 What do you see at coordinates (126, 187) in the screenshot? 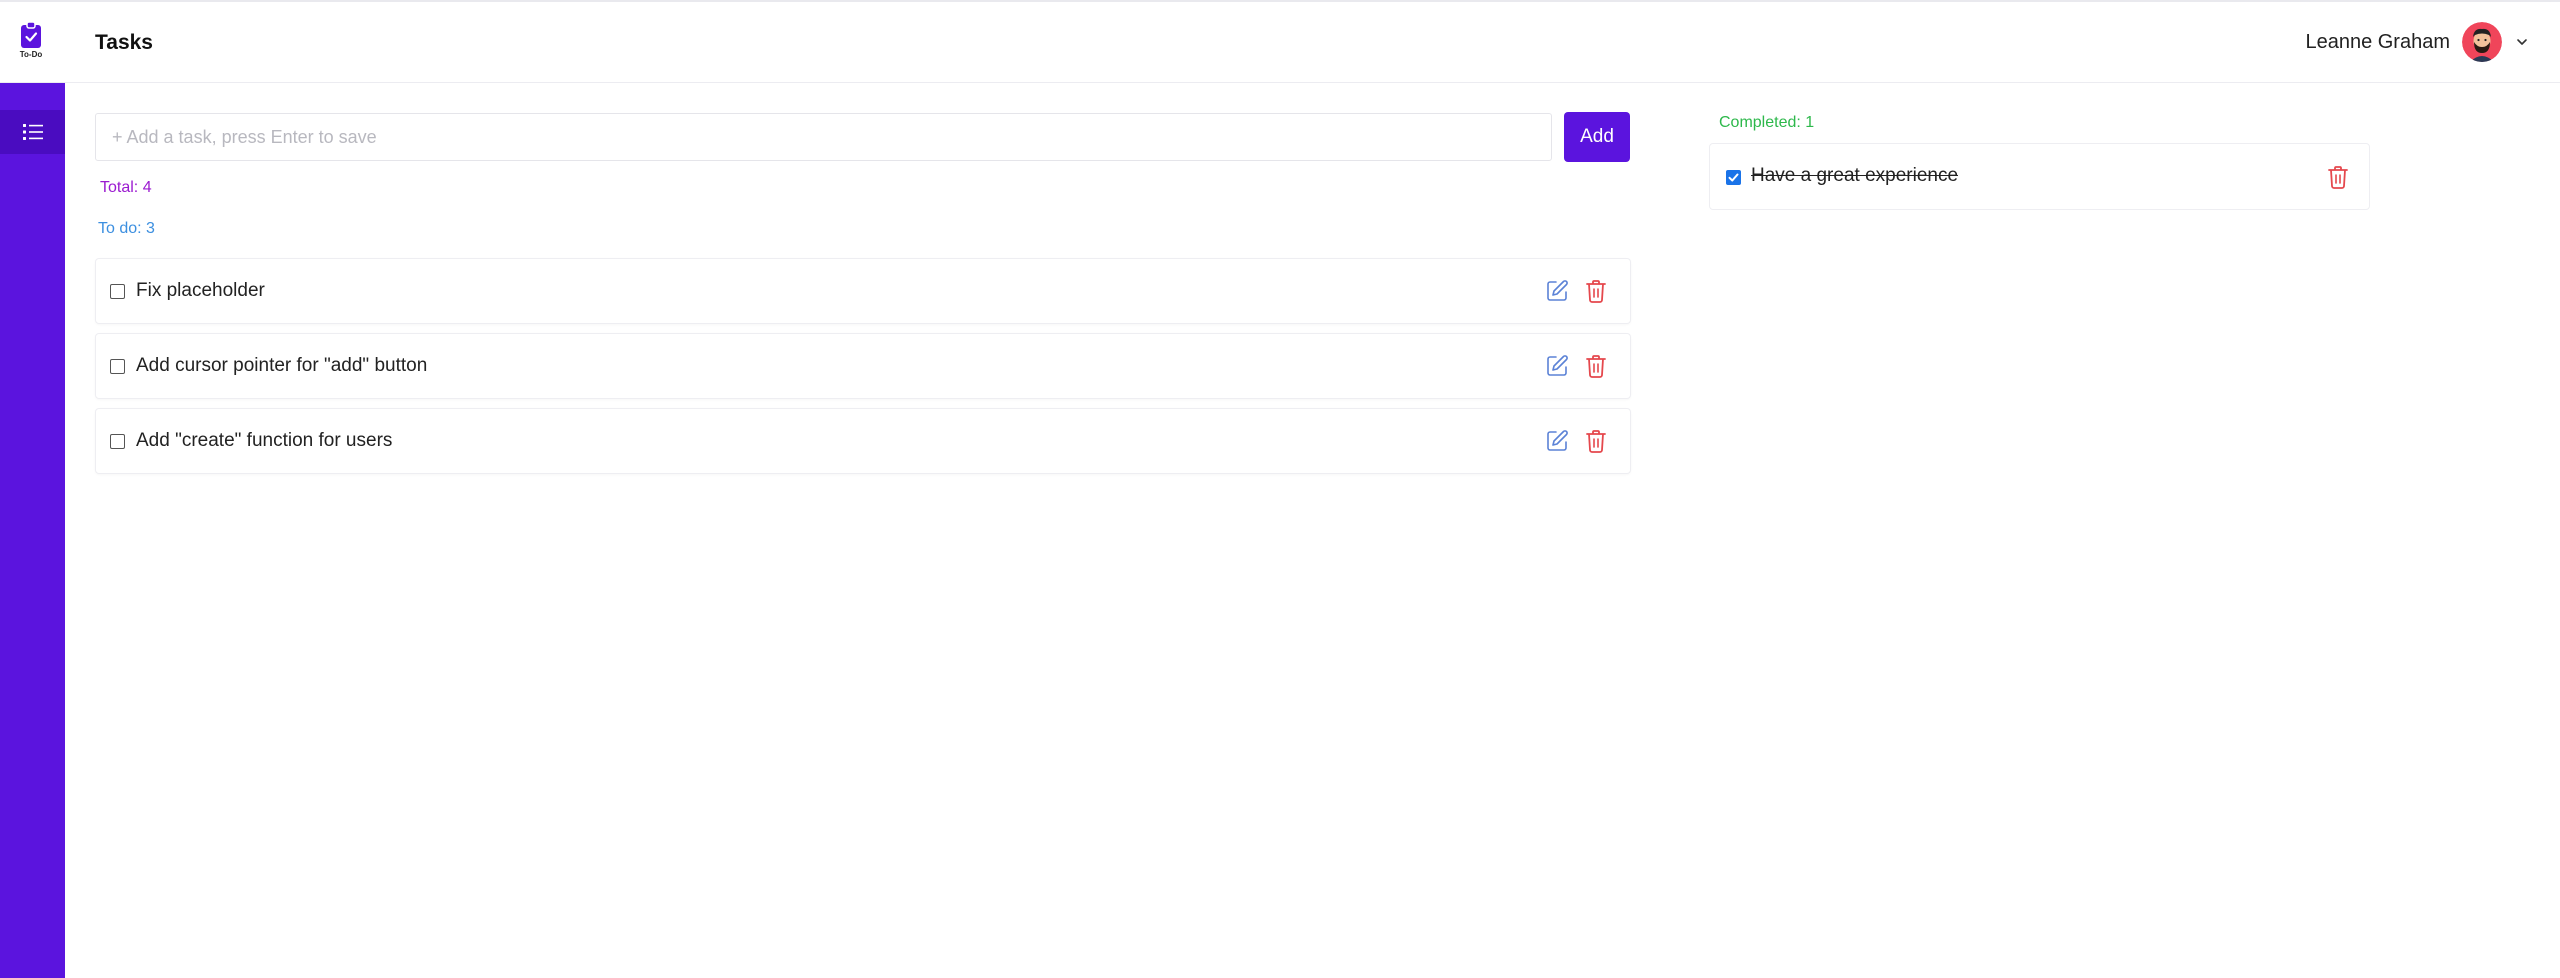
I see `total-count: Total: 4` at bounding box center [126, 187].